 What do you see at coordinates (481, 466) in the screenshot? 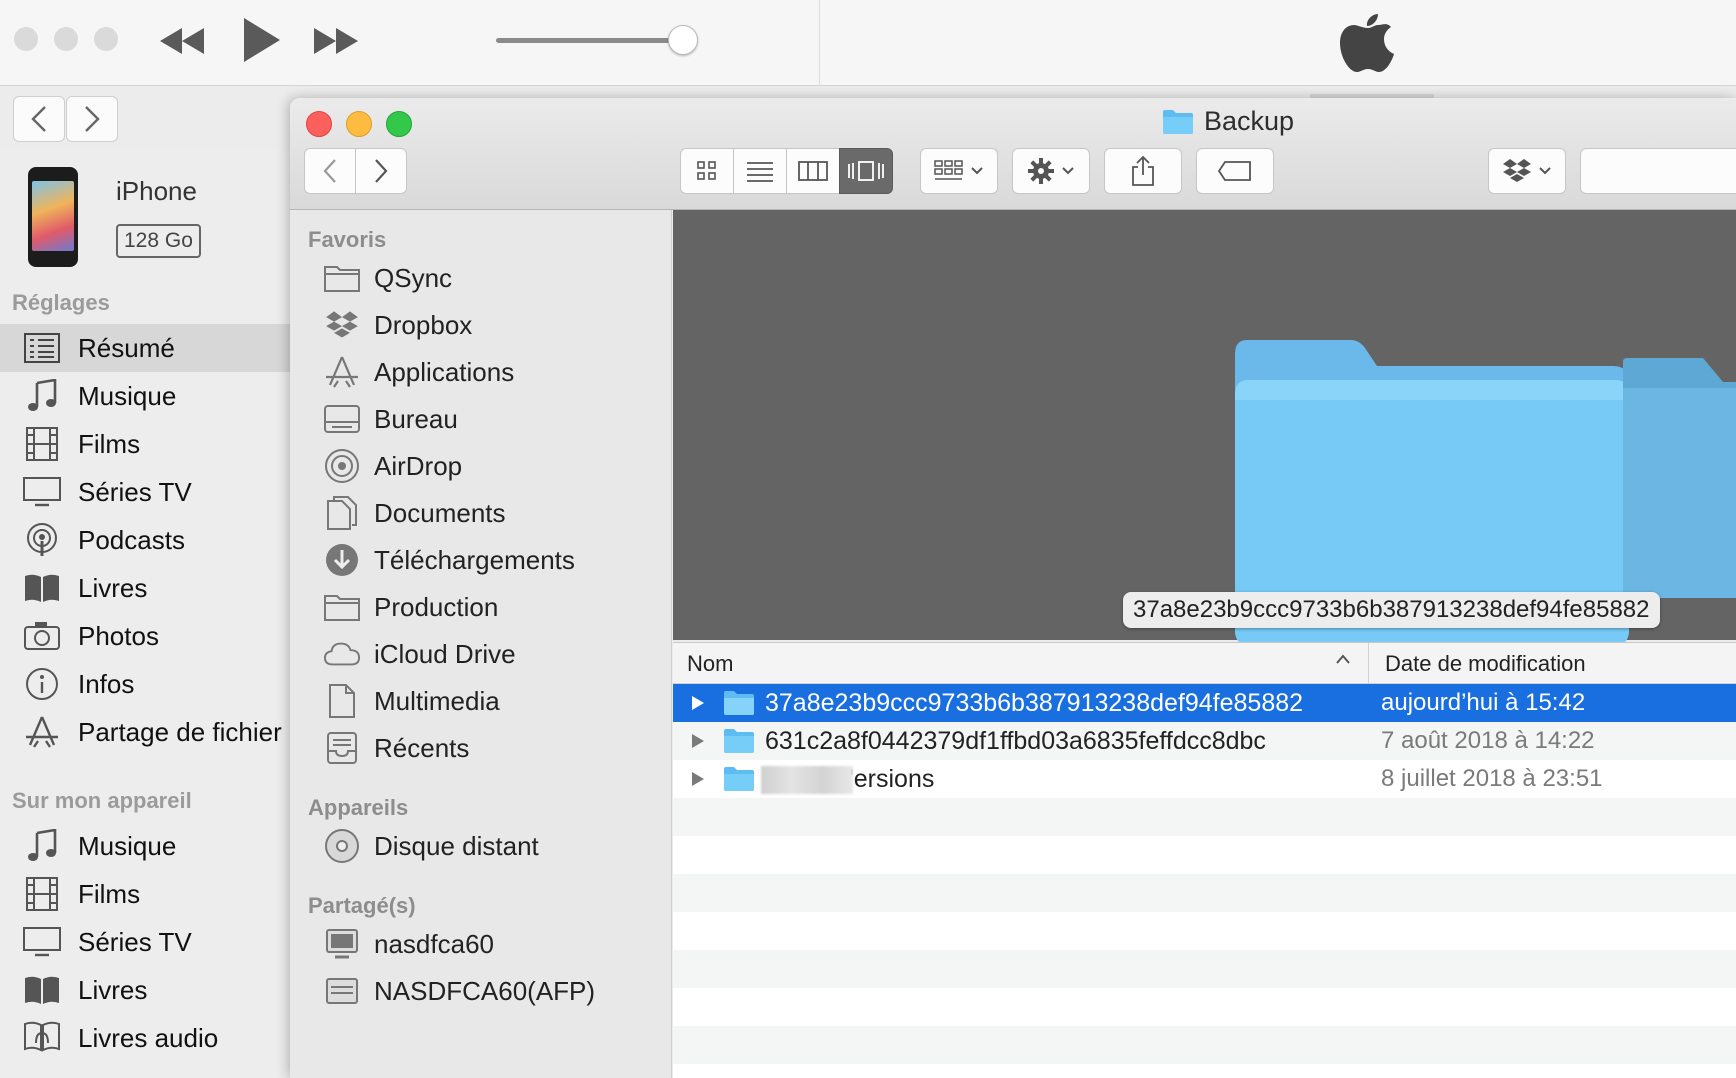
I see `sidebar-item-airdrop: AirDrop` at bounding box center [481, 466].